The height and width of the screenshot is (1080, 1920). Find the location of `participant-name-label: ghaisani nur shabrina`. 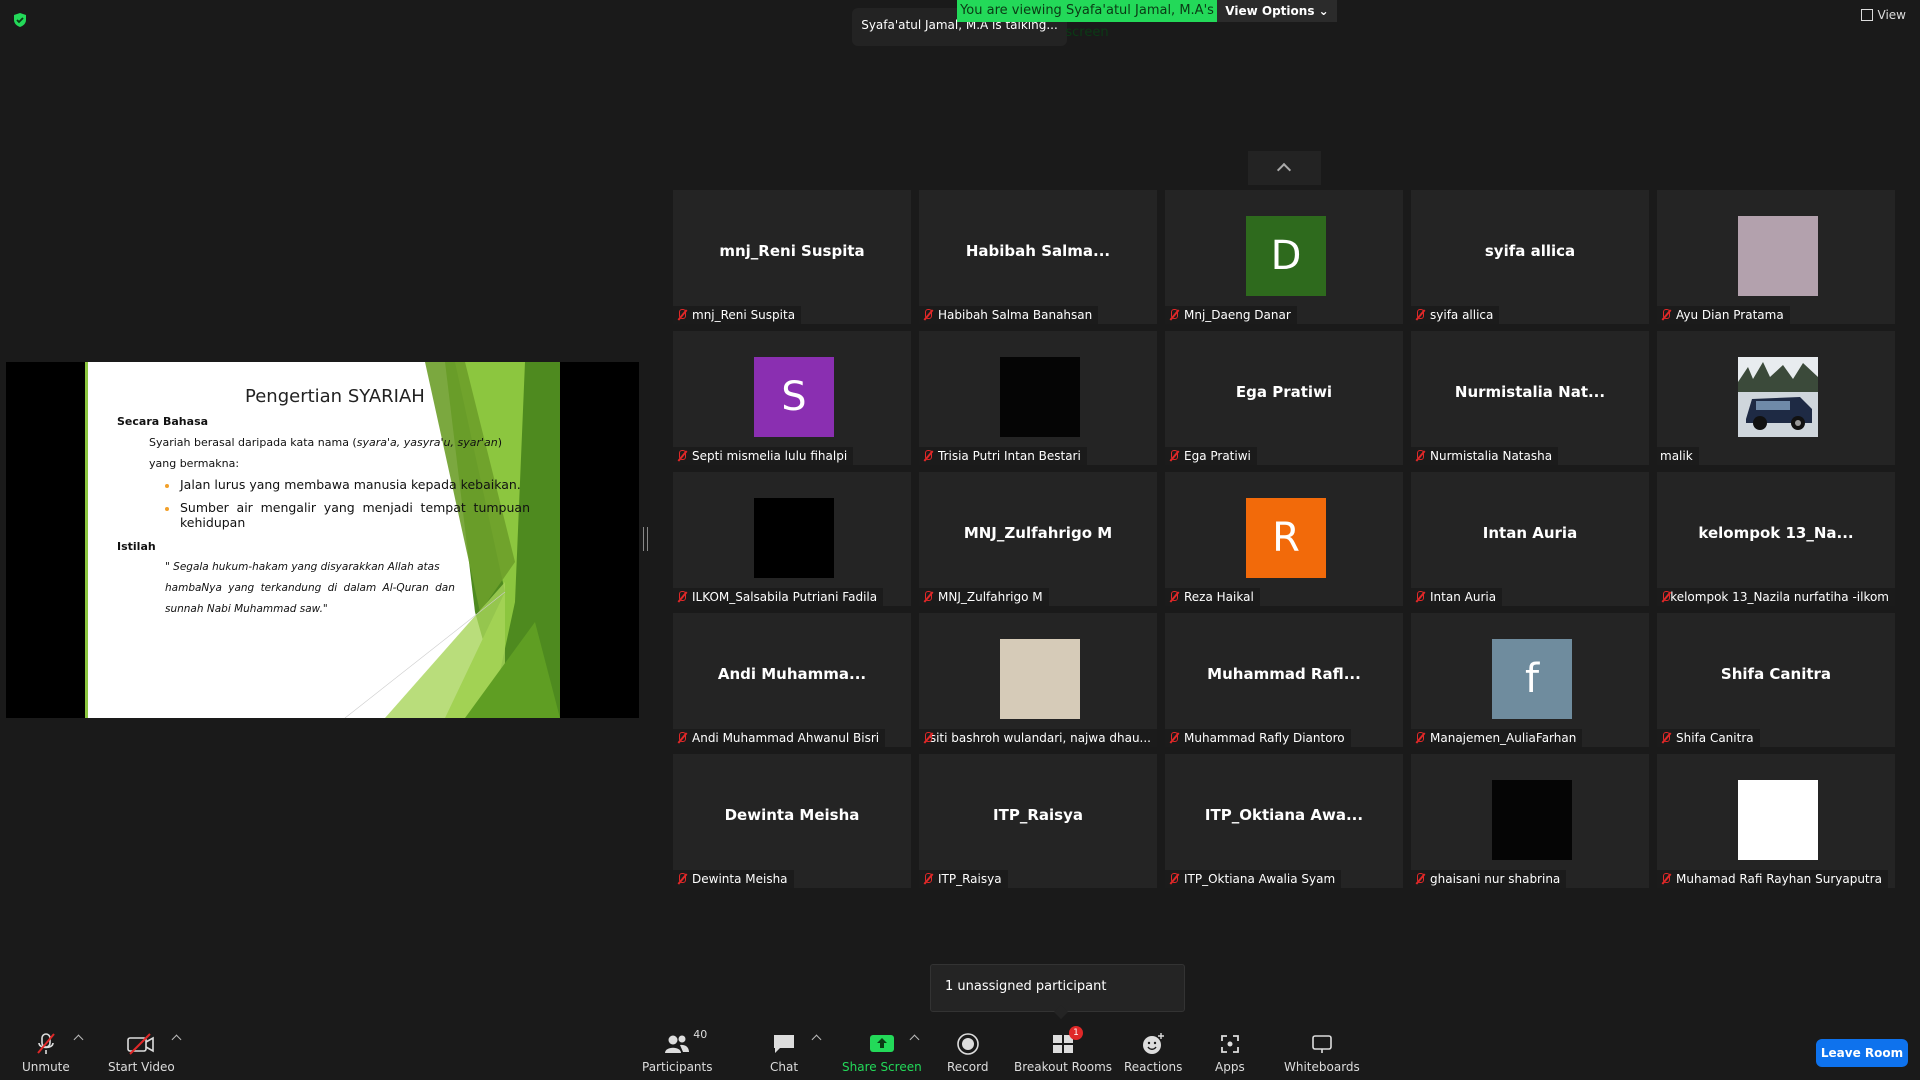

participant-name-label: ghaisani nur shabrina is located at coordinates (1489, 879).